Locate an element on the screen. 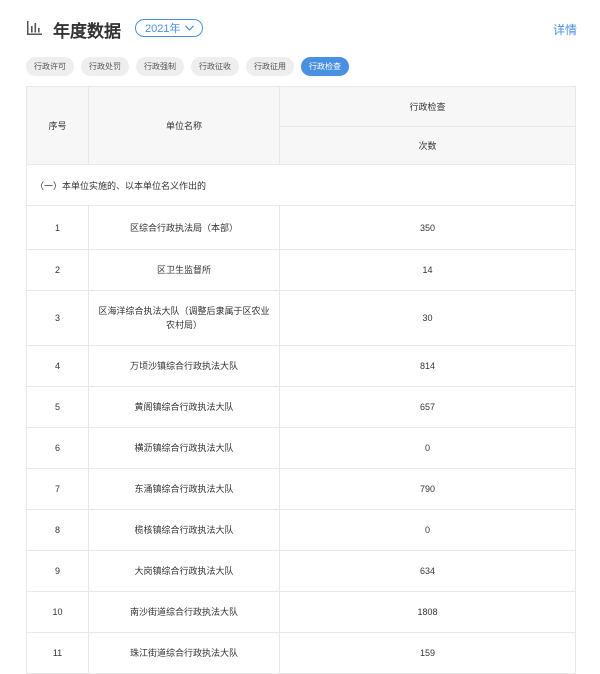 This screenshot has width=600, height=674. header-unit-name: 单位名称 is located at coordinates (184, 125).